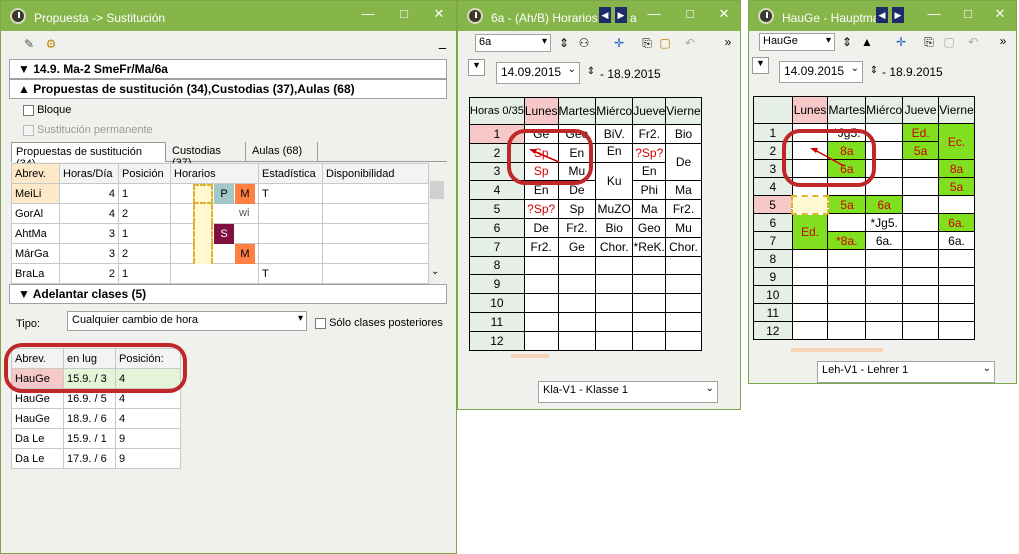  What do you see at coordinates (35, 173) in the screenshot?
I see `col-abrev: Abrev.` at bounding box center [35, 173].